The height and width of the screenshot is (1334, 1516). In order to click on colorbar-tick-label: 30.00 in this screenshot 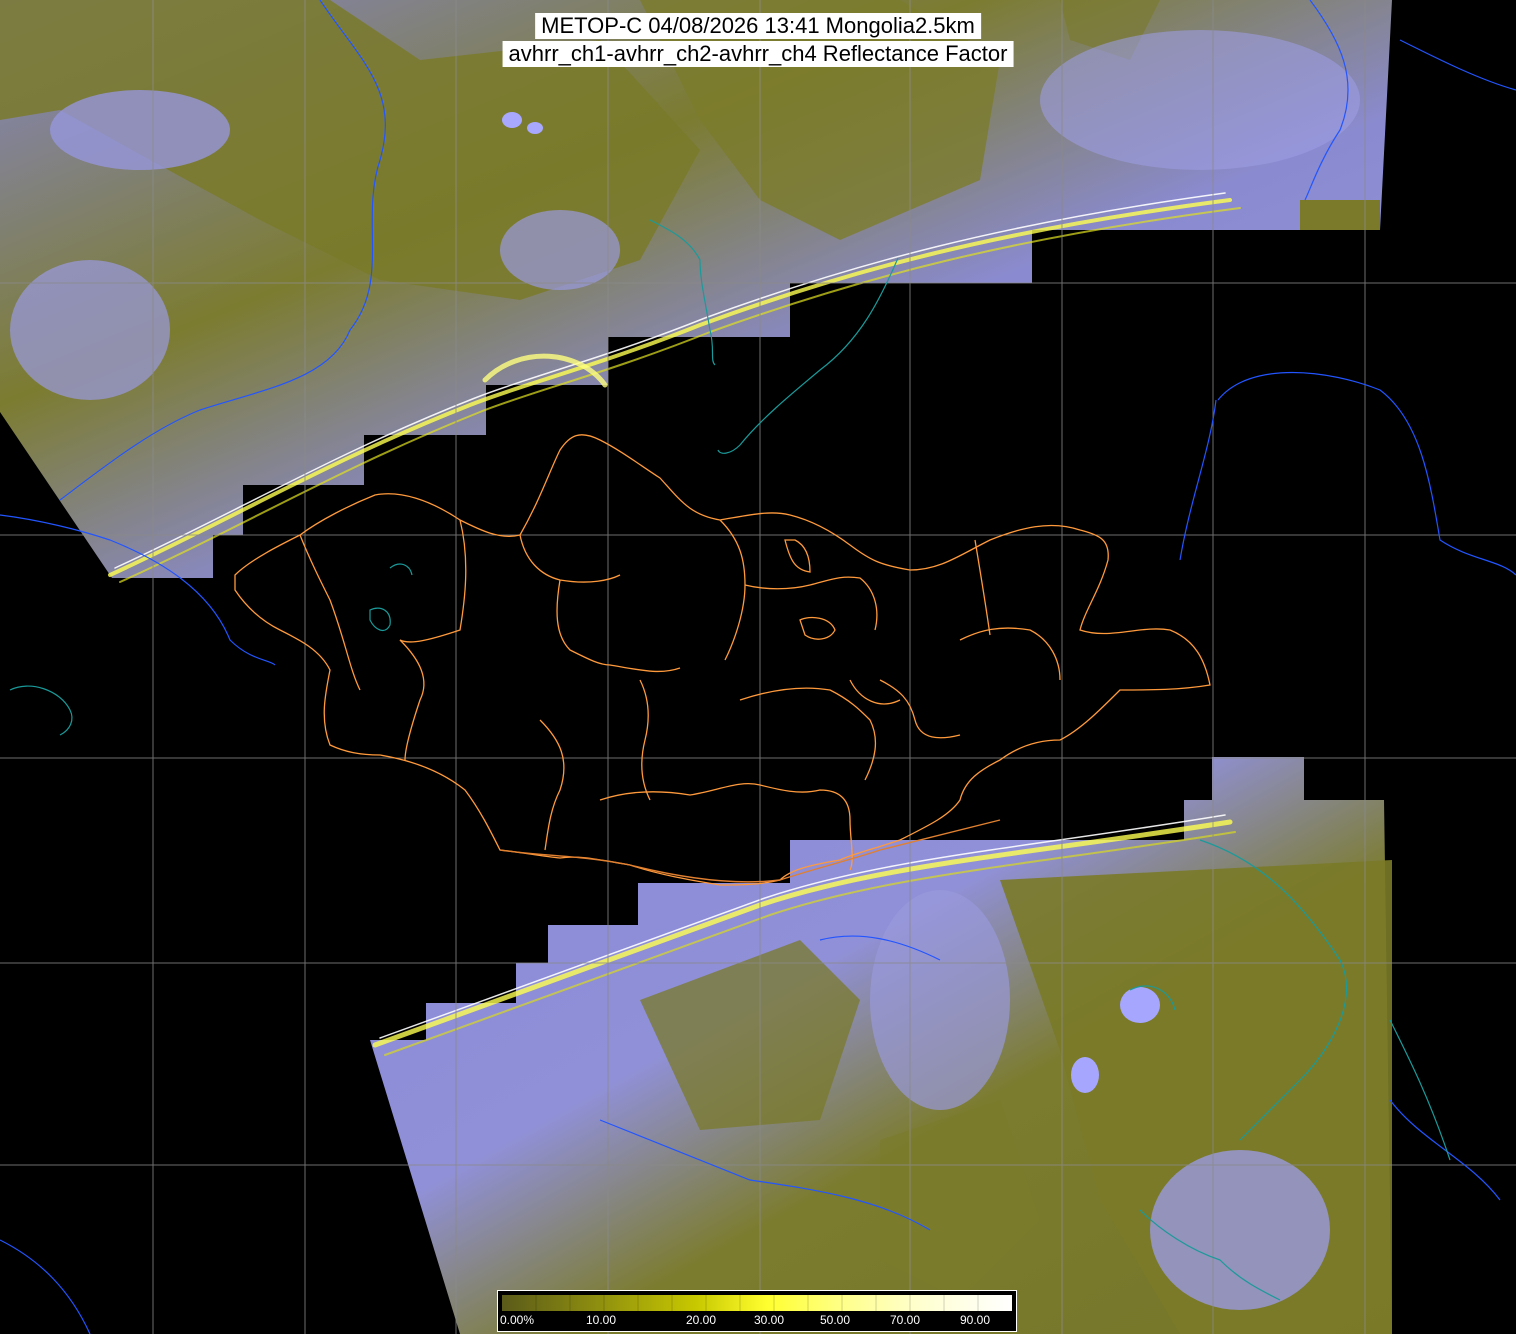, I will do `click(769, 1320)`.